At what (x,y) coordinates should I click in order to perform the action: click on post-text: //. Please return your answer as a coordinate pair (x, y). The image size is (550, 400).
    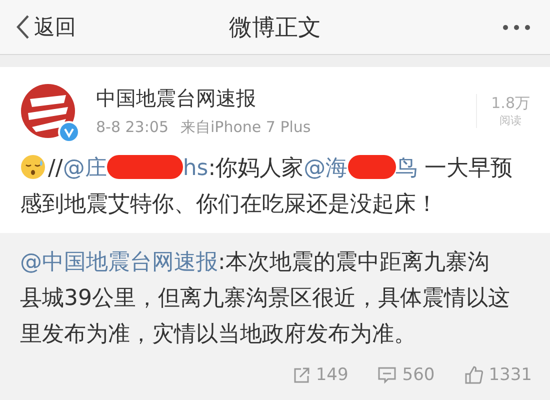
    Looking at the image, I should click on (55, 168).